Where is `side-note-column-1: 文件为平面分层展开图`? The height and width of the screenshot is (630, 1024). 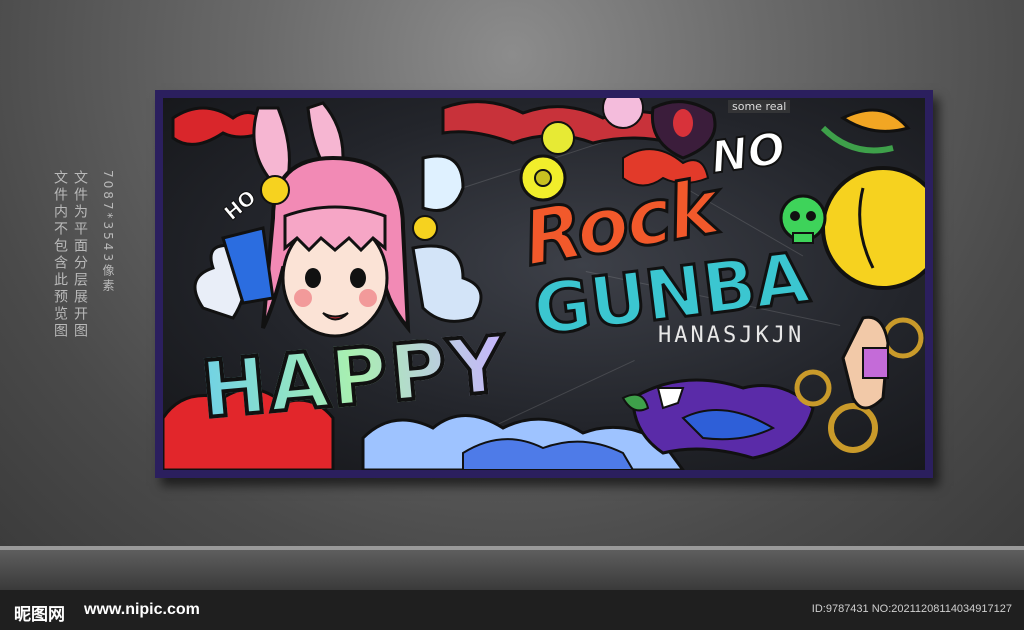
side-note-column-1: 文件为平面分层展开图 is located at coordinates (80, 255).